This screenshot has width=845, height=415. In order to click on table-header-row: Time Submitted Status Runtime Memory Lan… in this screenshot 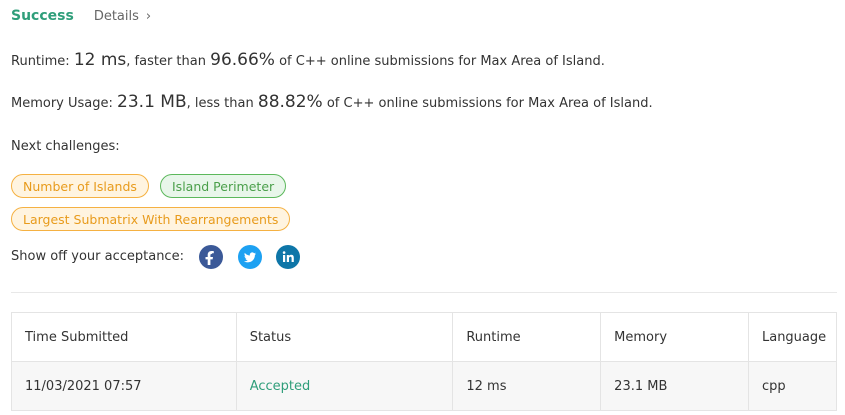, I will do `click(424, 337)`.